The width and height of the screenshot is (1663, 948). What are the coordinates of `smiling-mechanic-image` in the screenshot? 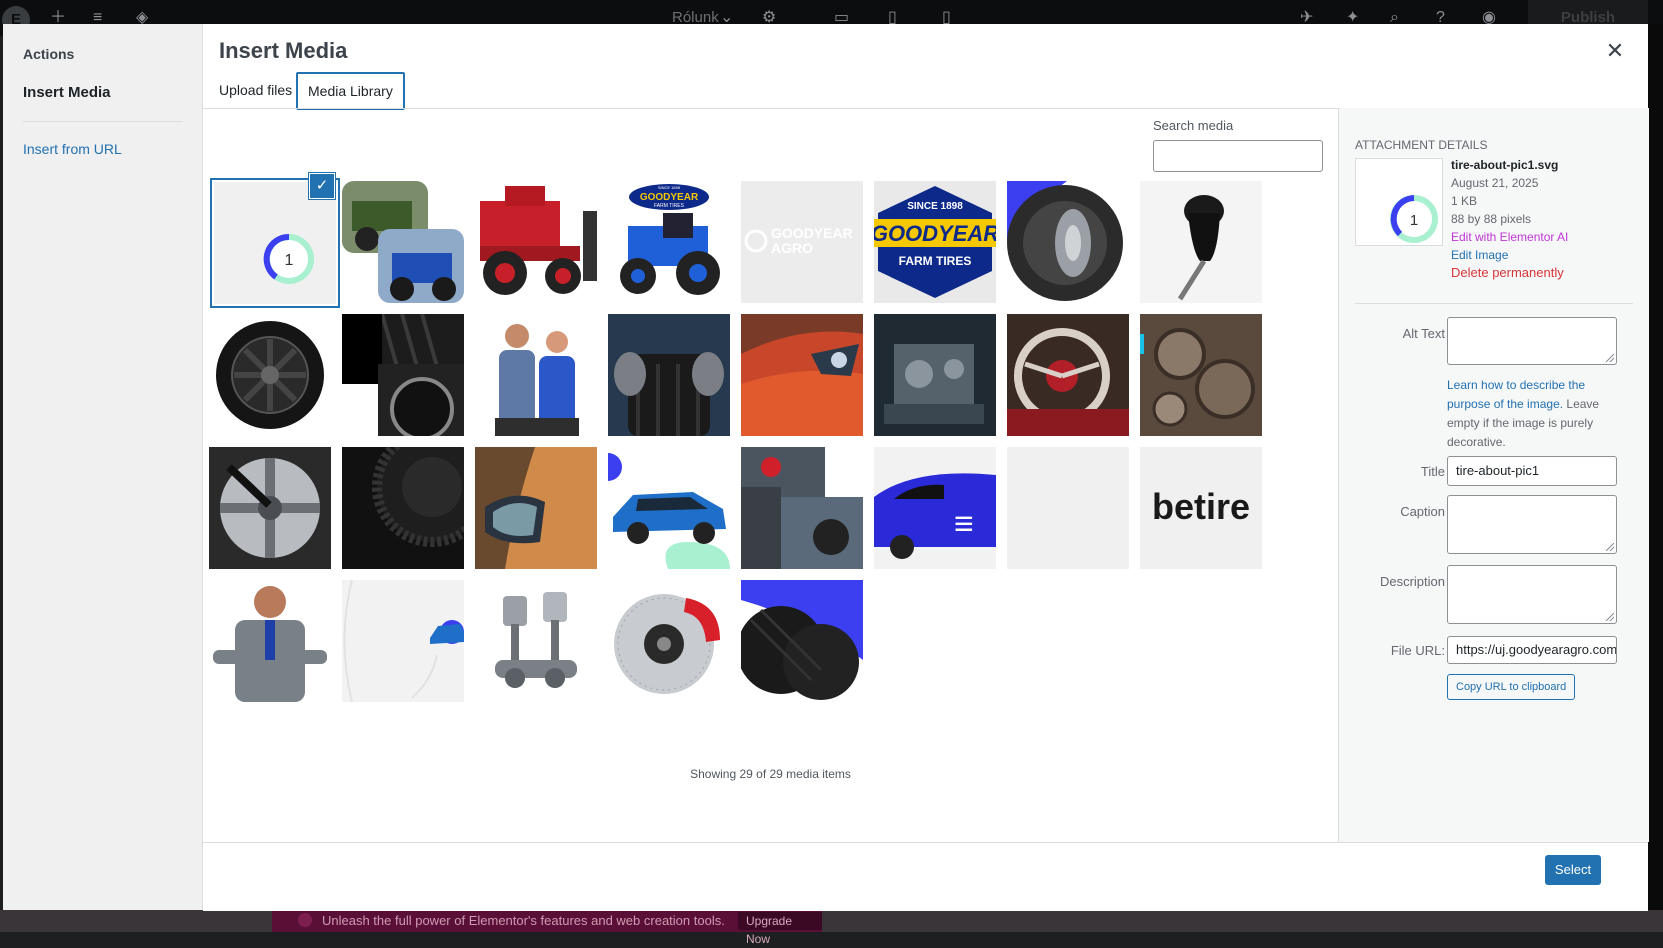 It's located at (270, 641).